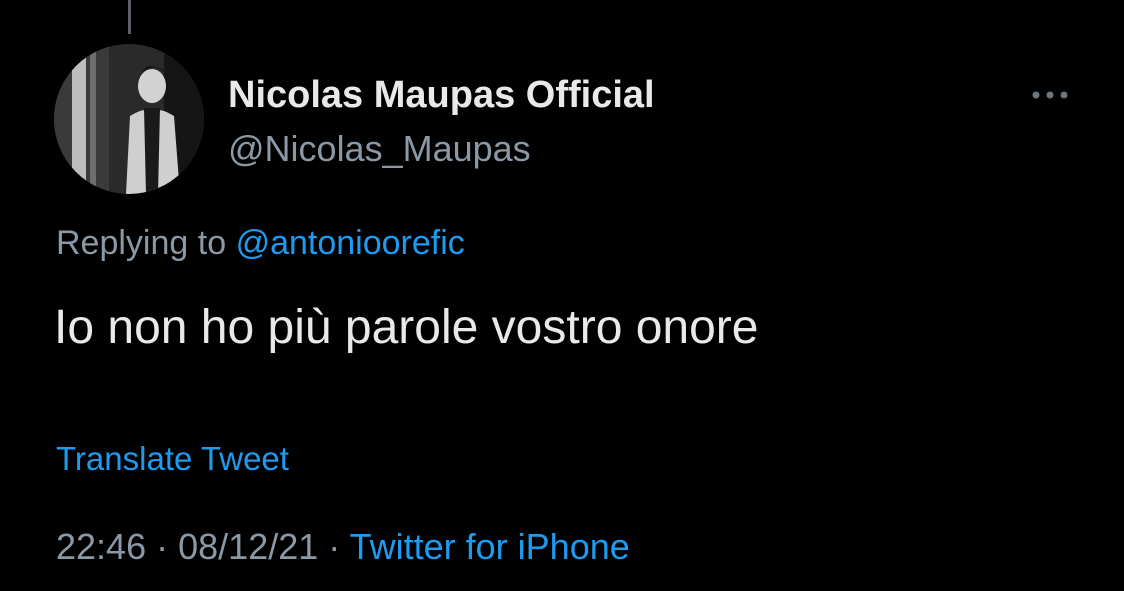  I want to click on tweet-metadata: 22:46 · 08/12/21 · Twitter for iPhone, so click(343, 547).